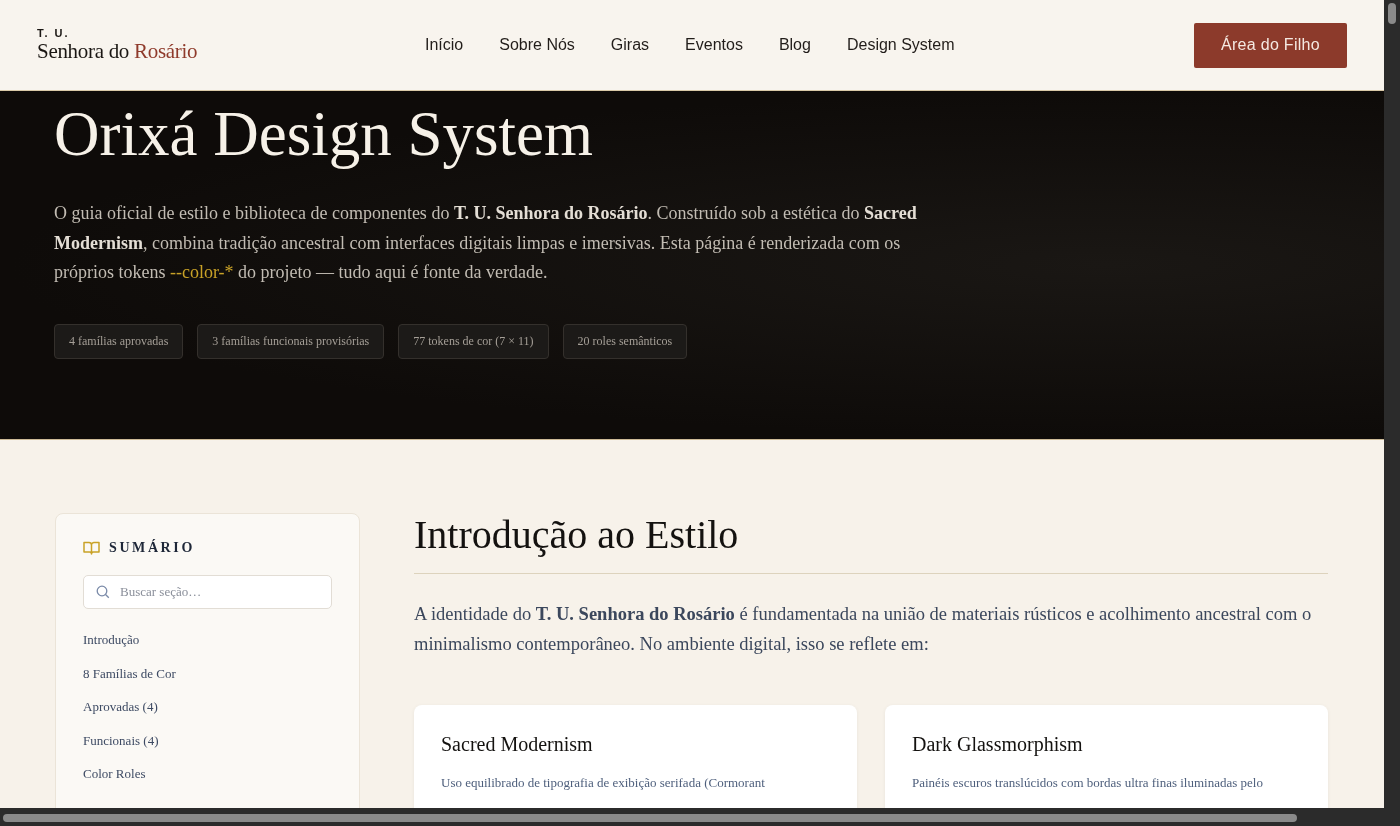 The height and width of the screenshot is (826, 1400). What do you see at coordinates (91, 548) in the screenshot?
I see `book-icon` at bounding box center [91, 548].